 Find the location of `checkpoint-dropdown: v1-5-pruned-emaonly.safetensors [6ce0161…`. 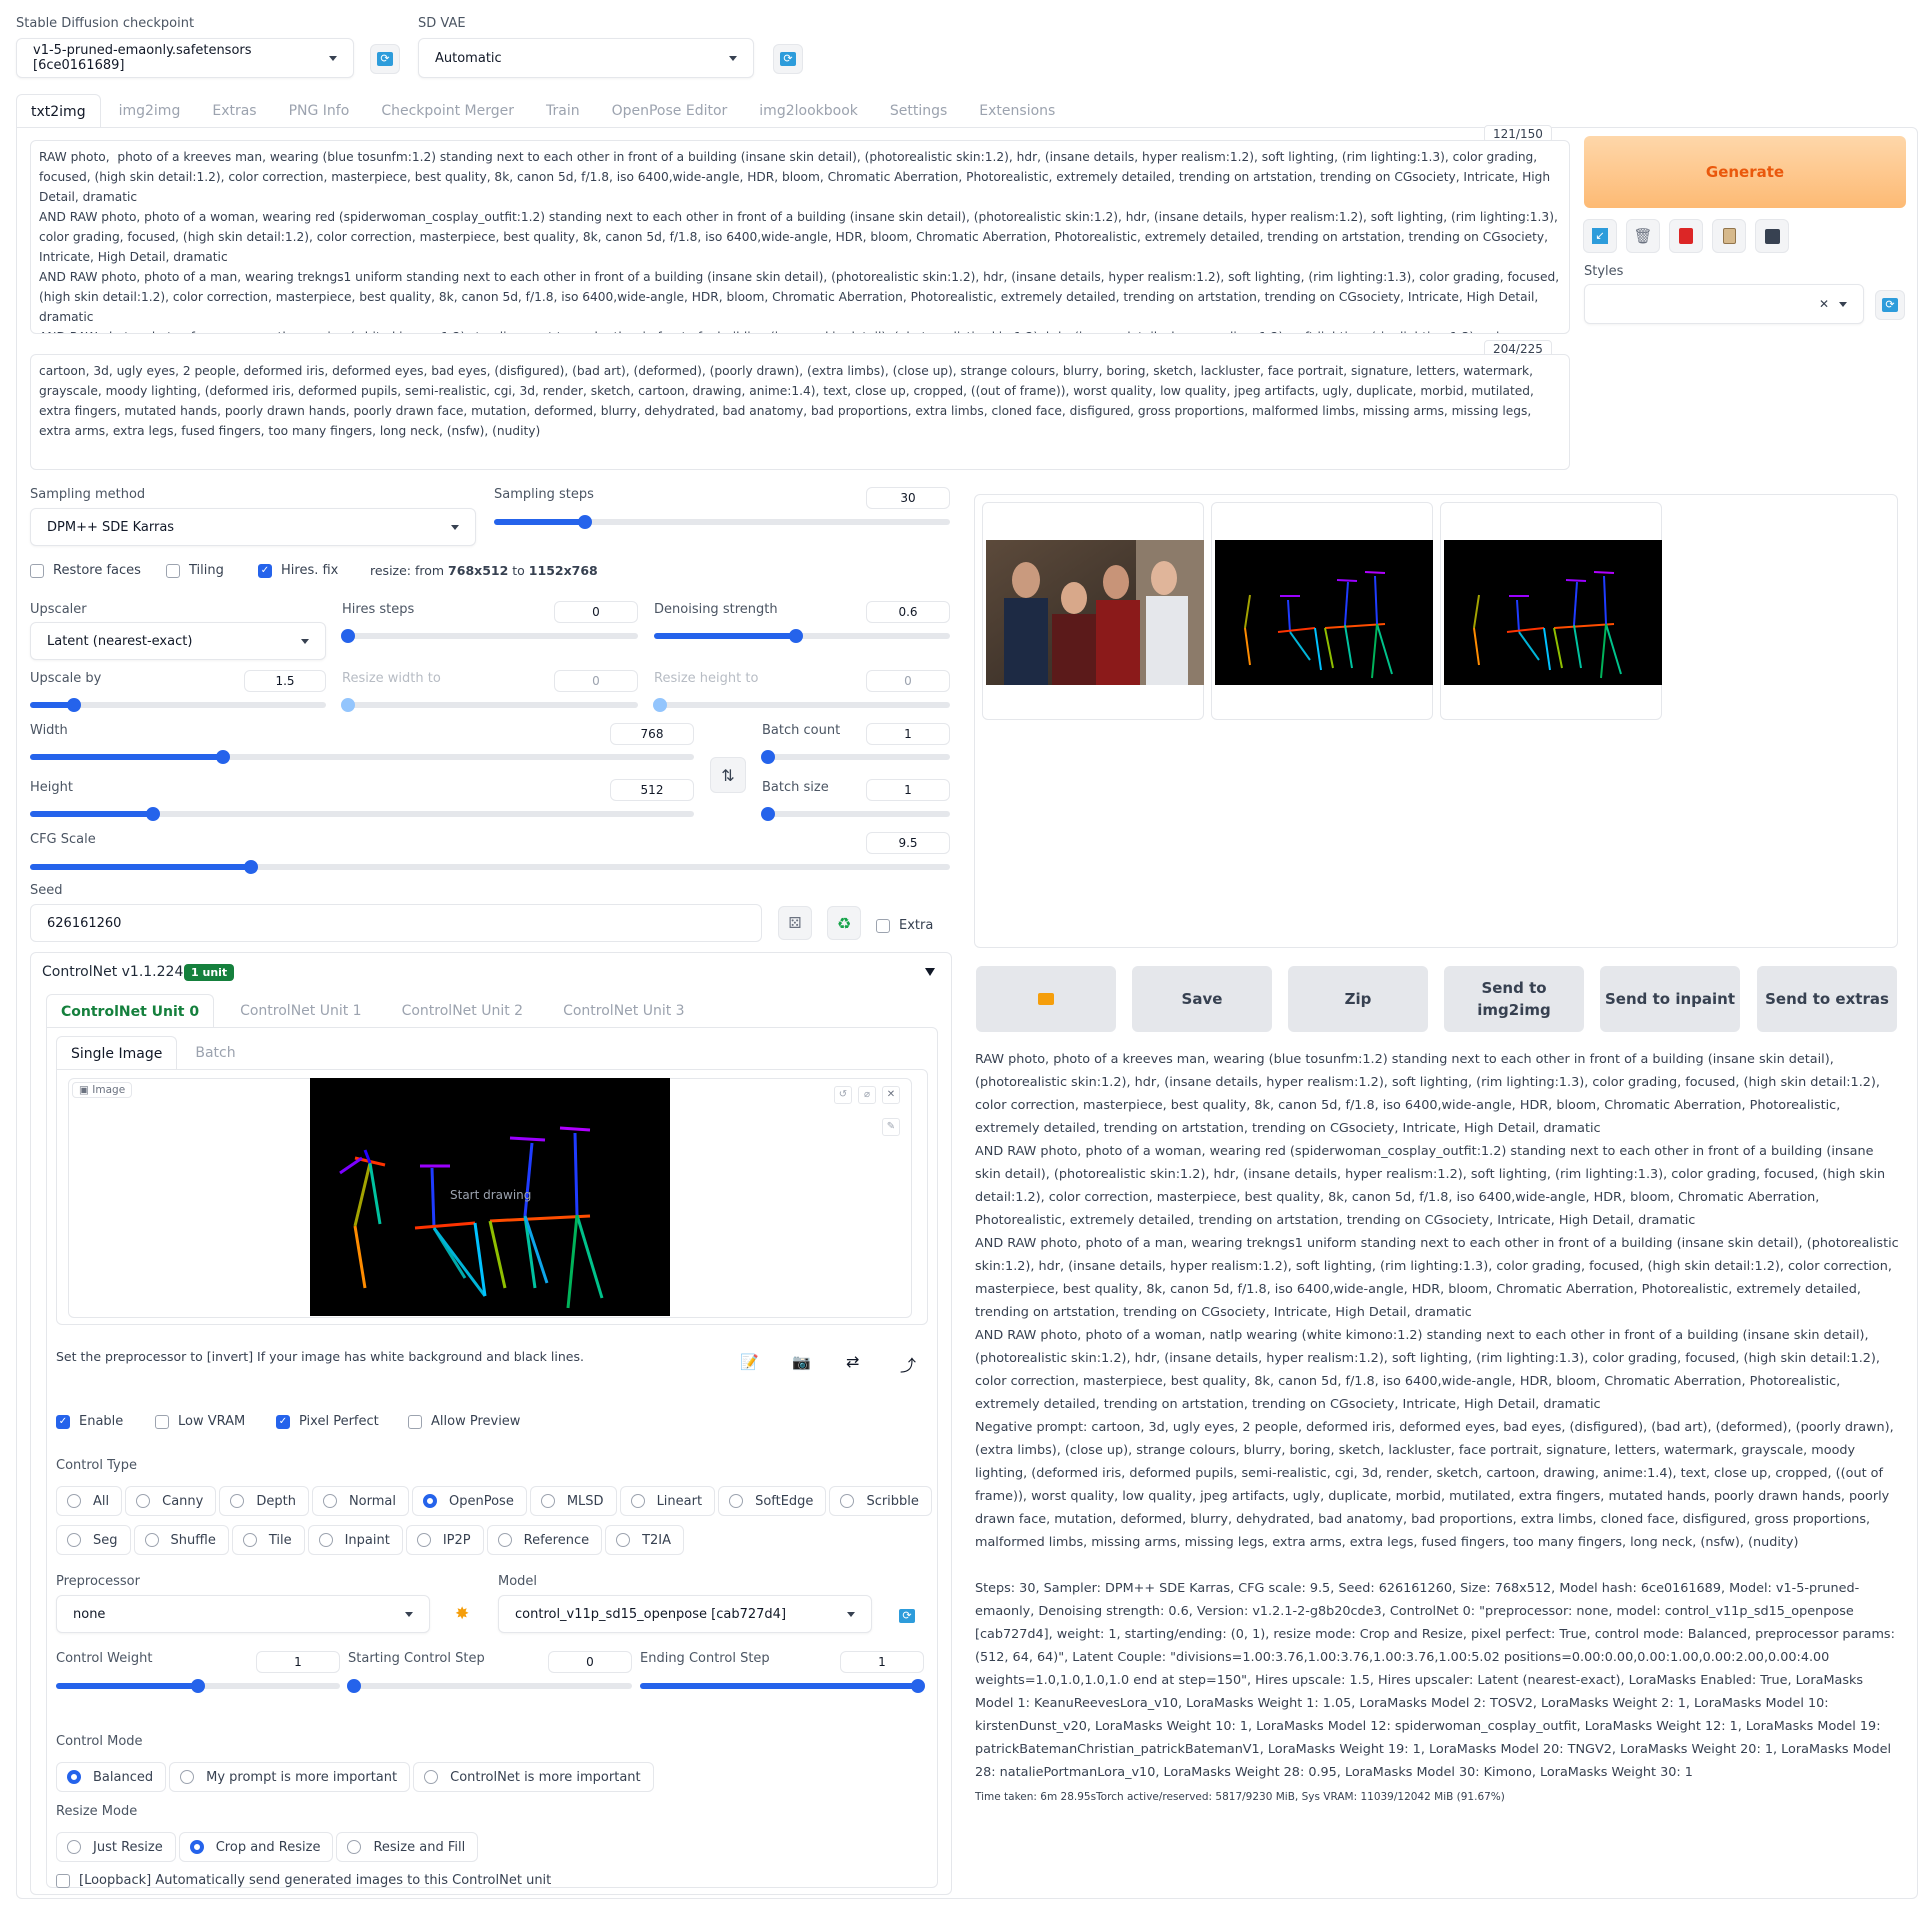

checkpoint-dropdown: v1-5-pruned-emaonly.safetensors [6ce0161… is located at coordinates (185, 58).